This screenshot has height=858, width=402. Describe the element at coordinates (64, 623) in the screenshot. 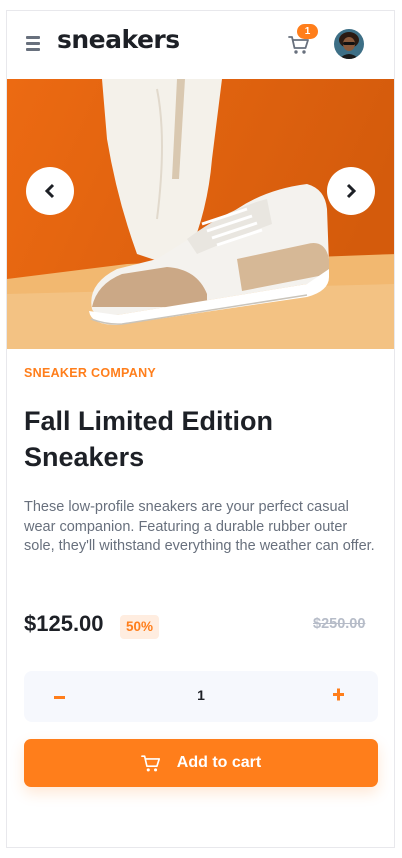

I see `current-price: $125.00` at that location.